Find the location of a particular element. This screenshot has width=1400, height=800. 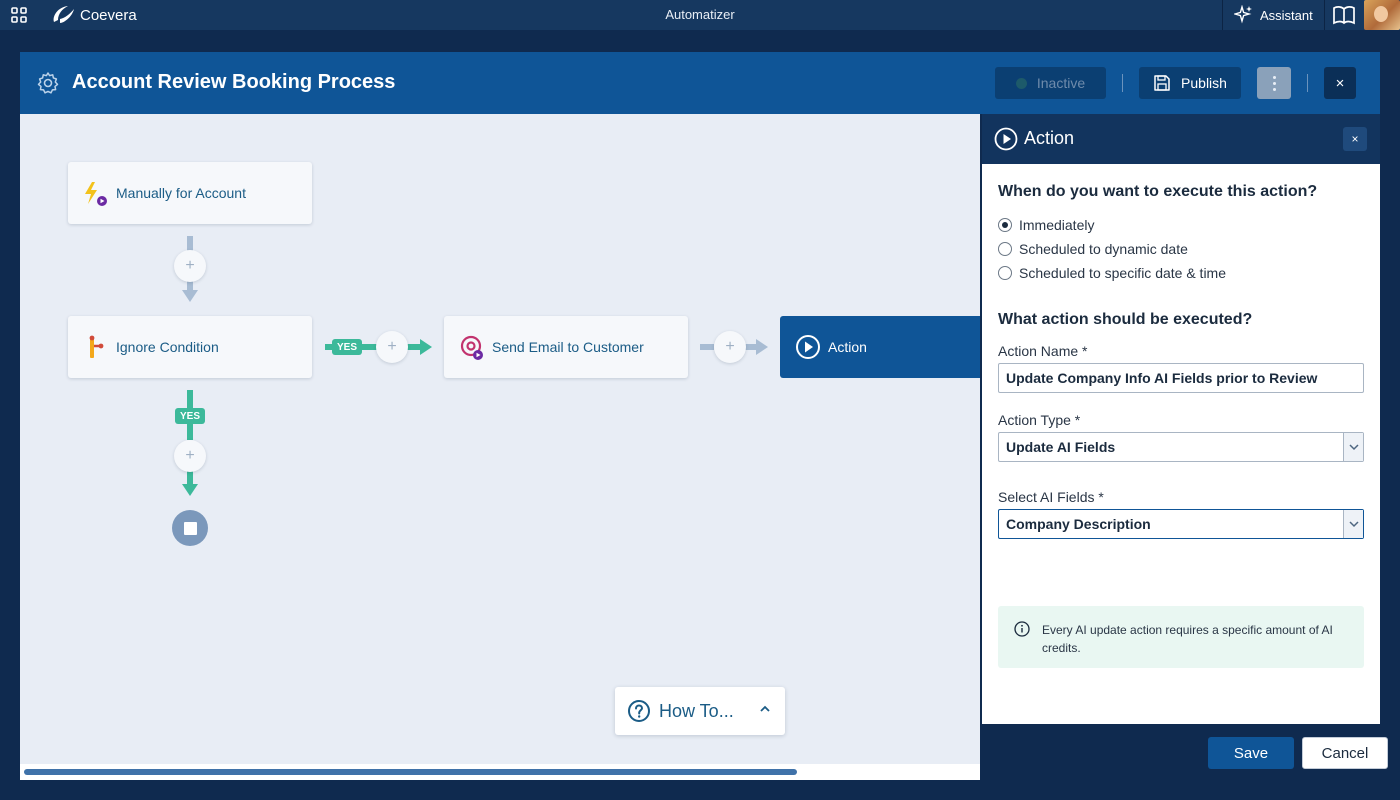

brand-logo: Coevera is located at coordinates (93, 15).